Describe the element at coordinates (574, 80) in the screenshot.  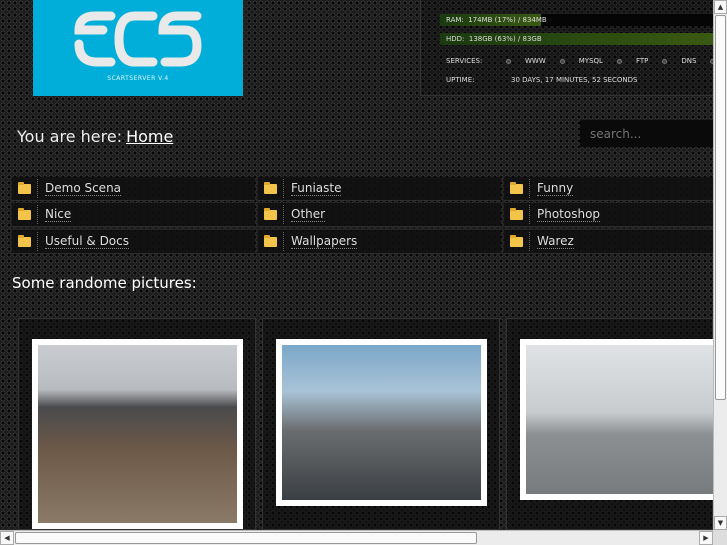
I see `uptime-value: 30 DAYS, 17 MINUTES, 52 SECONDS` at that location.